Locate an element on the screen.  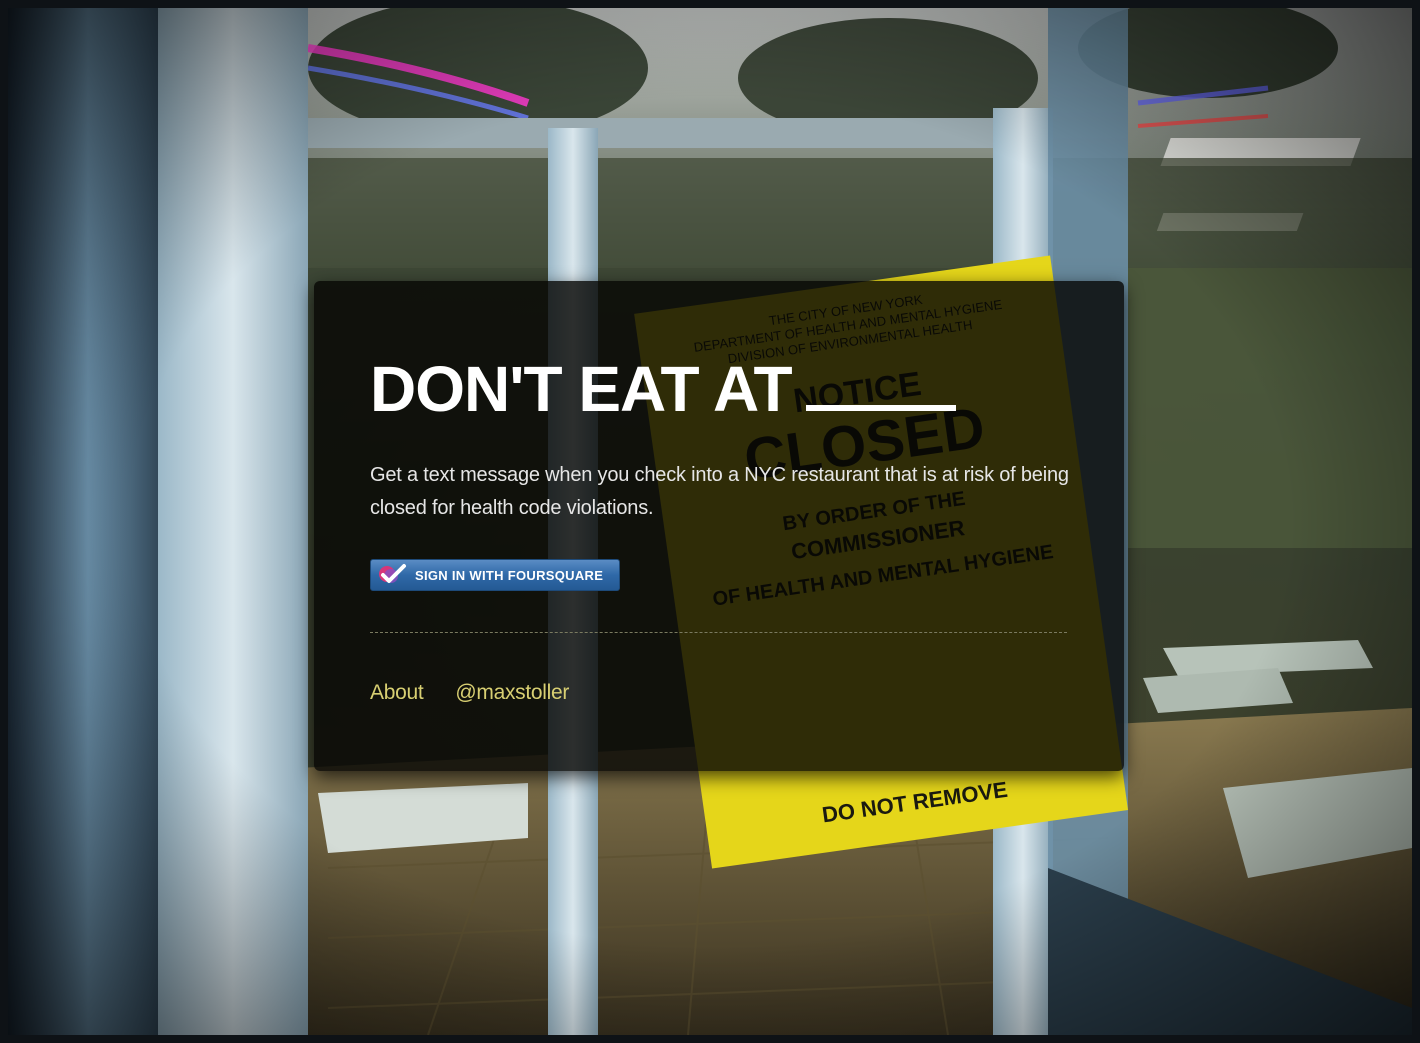
sign-in-foursquare-button: SIGN IN WITH FOURSQUARE is located at coordinates (495, 575).